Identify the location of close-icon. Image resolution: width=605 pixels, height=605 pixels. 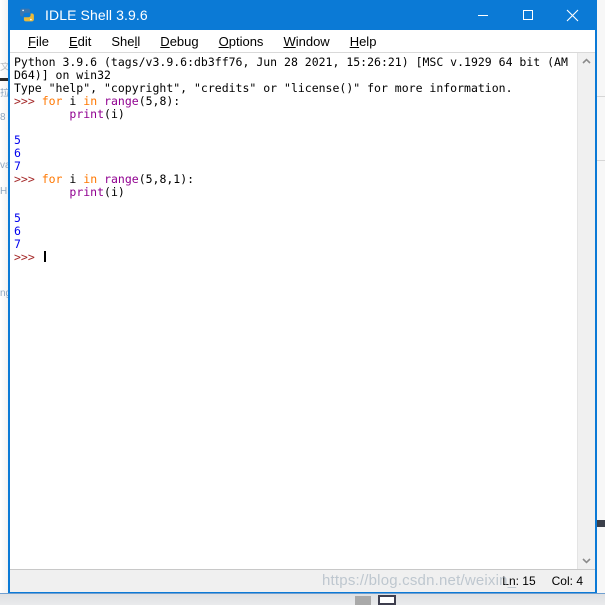
(572, 15).